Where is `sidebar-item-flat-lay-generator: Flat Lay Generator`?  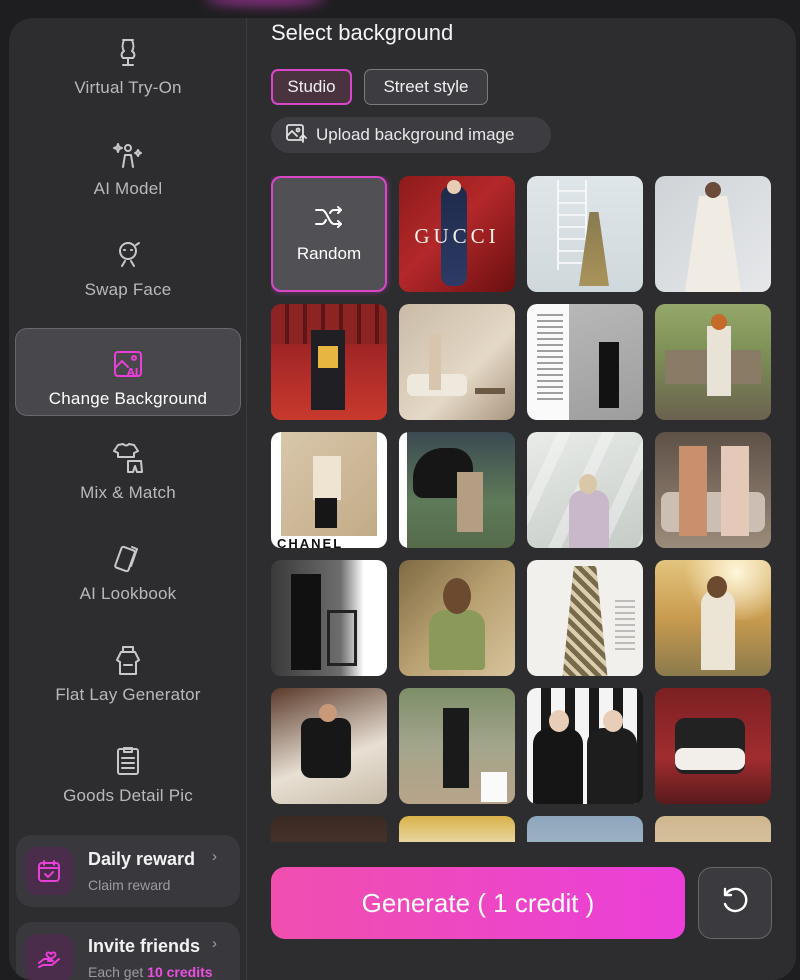 sidebar-item-flat-lay-generator: Flat Lay Generator is located at coordinates (128, 669).